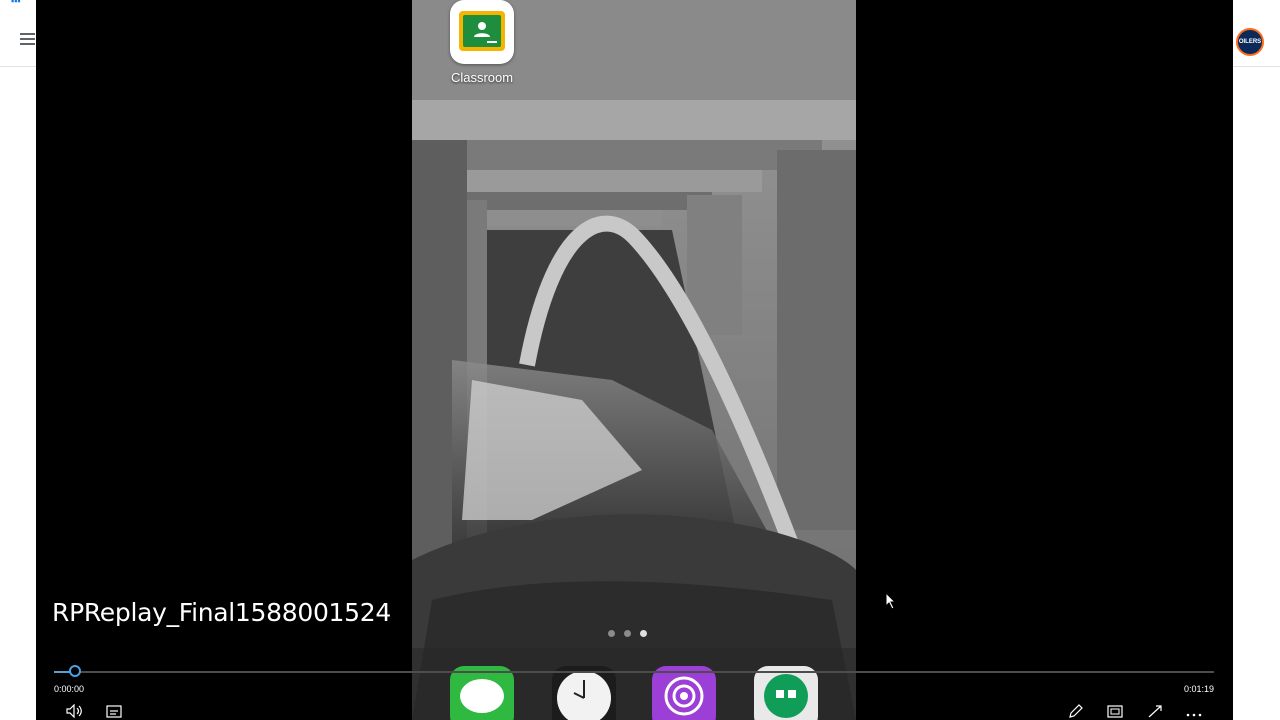 Image resolution: width=1280 pixels, height=720 pixels. Describe the element at coordinates (27, 39) in the screenshot. I see `hamburger-menu-icon` at that location.